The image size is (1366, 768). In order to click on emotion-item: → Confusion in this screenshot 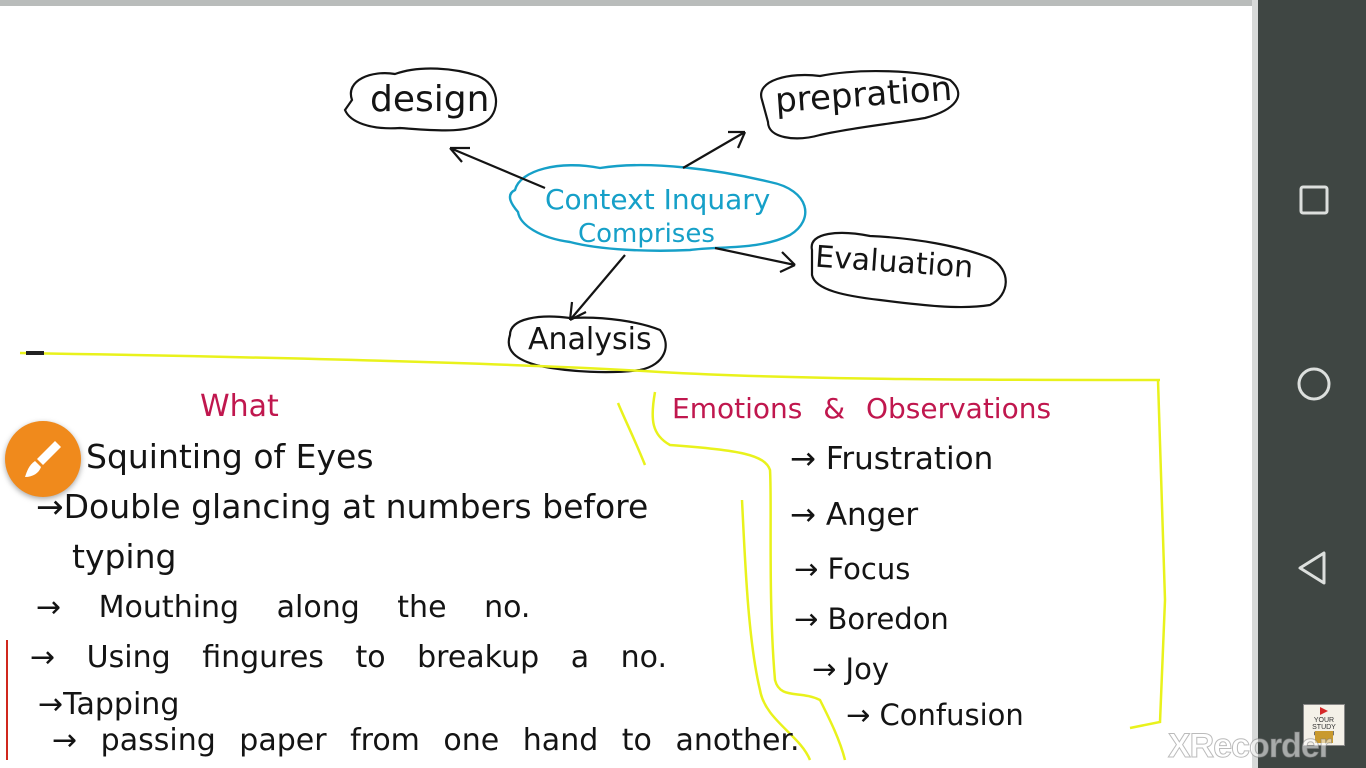, I will do `click(935, 715)`.